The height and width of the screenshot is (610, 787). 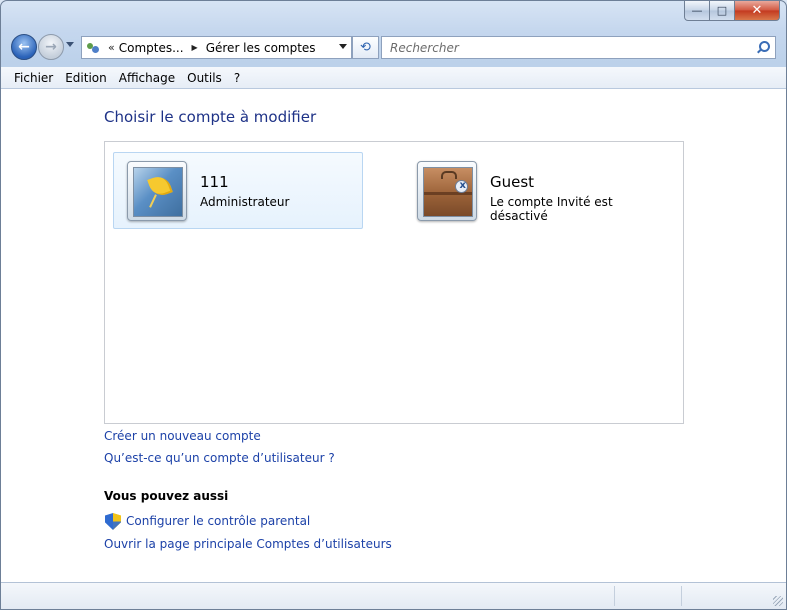 I want to click on navigation-bar: ← → « Comptes... ▶ Gérer les comptes ⟲, so click(x=394, y=47).